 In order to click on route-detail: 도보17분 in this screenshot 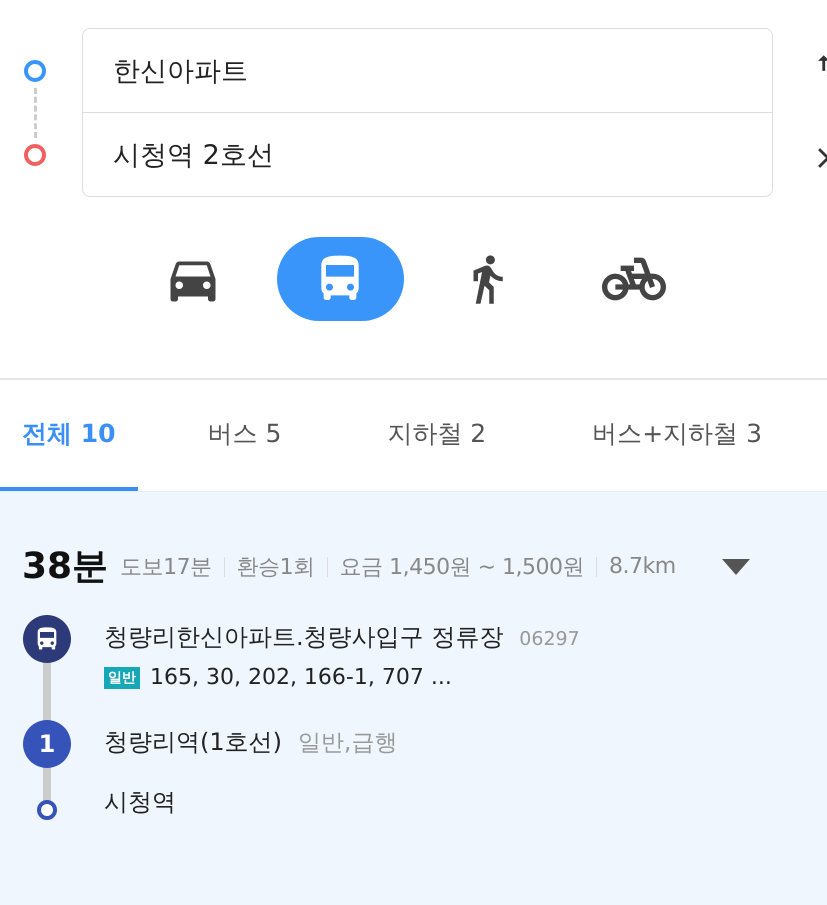, I will do `click(166, 568)`.